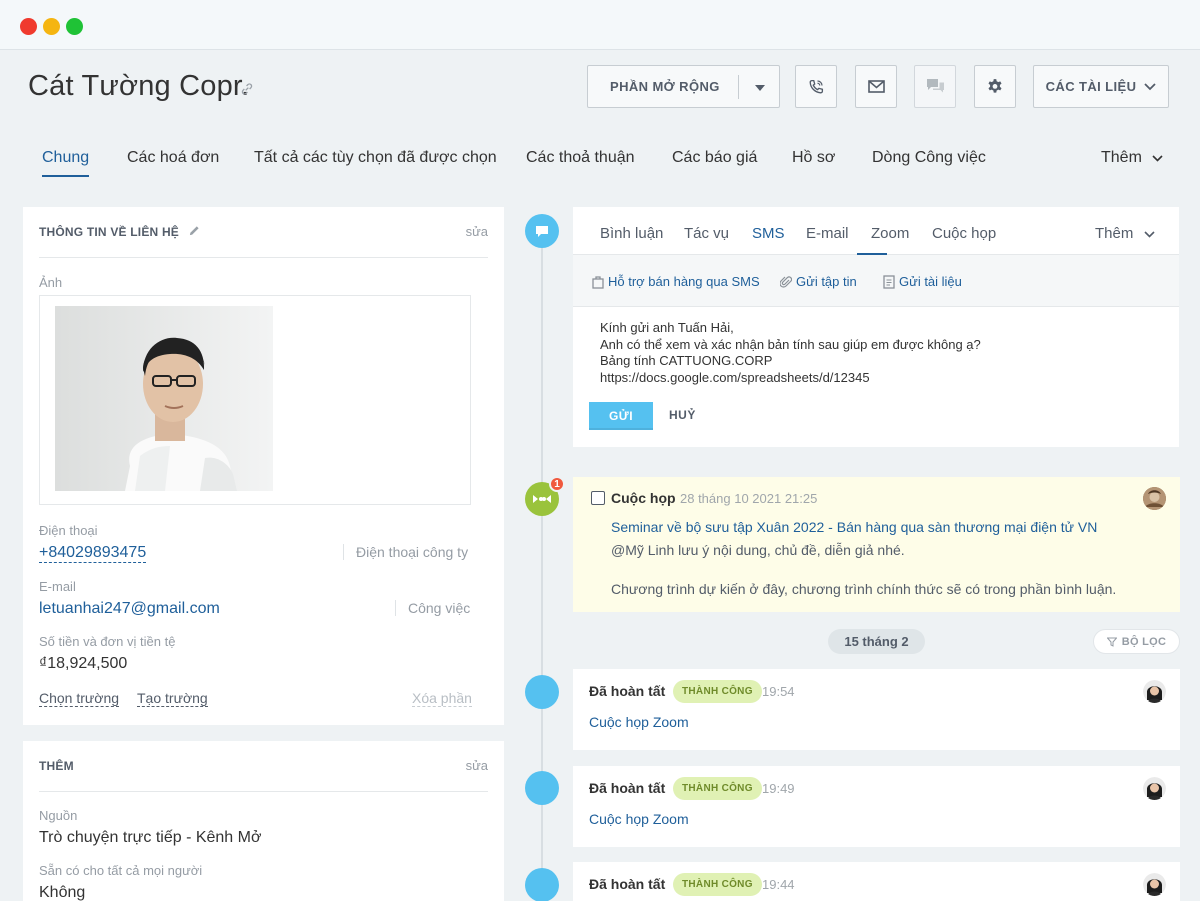 This screenshot has width=1200, height=901. I want to click on tab-workflows: Dòng Công việc, so click(929, 158).